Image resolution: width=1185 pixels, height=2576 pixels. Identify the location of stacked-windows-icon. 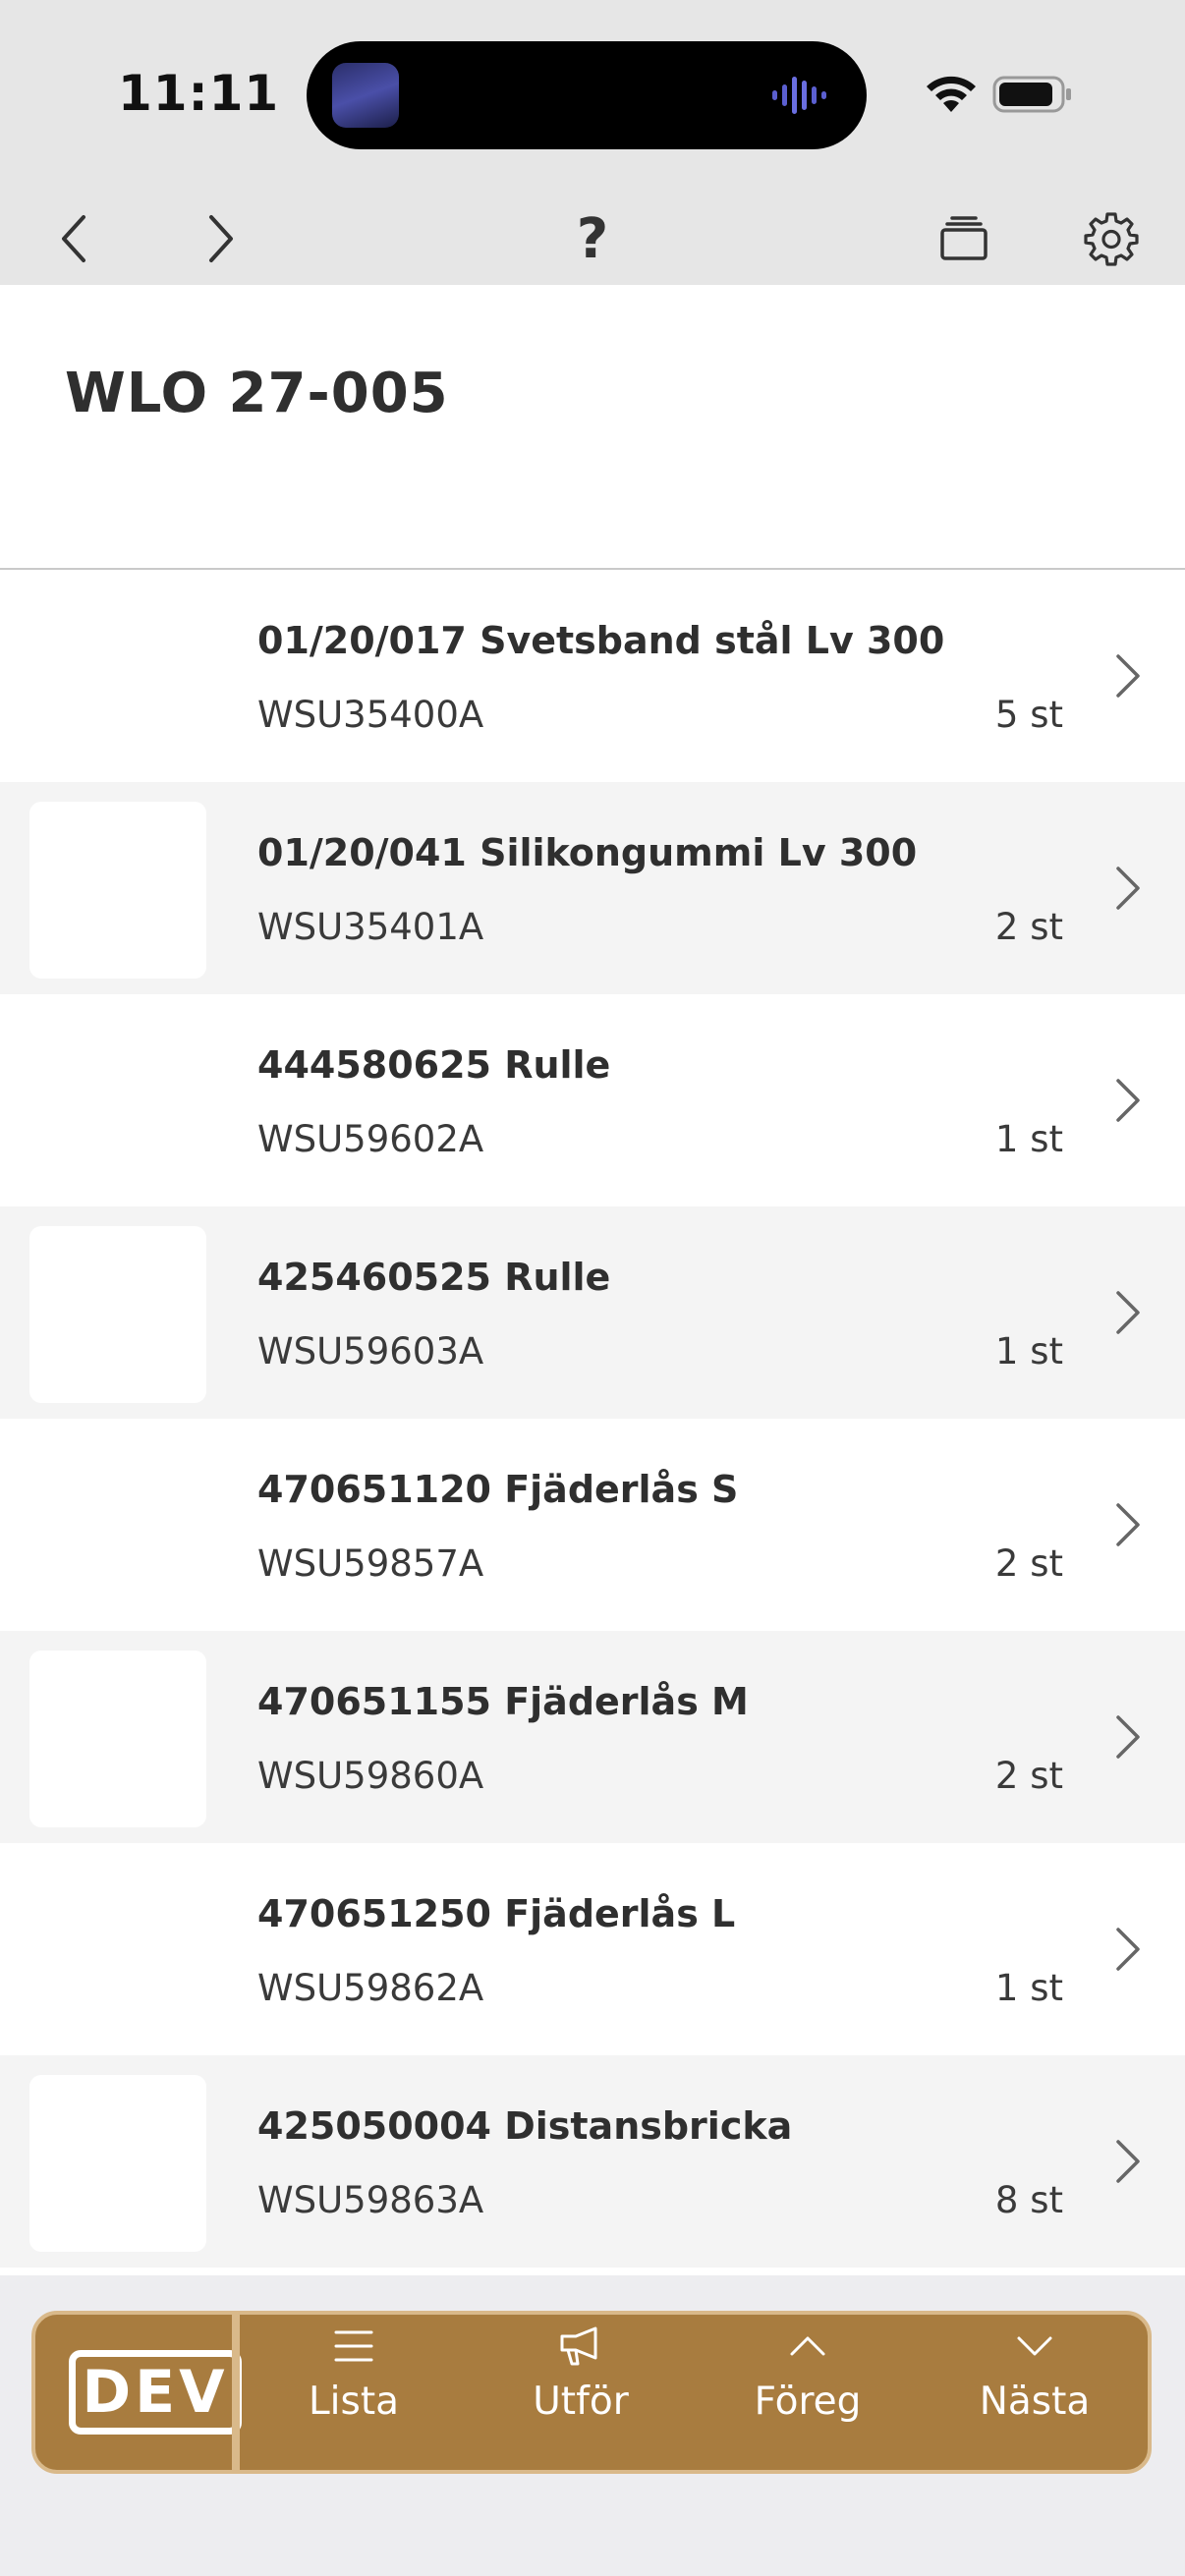
(964, 238).